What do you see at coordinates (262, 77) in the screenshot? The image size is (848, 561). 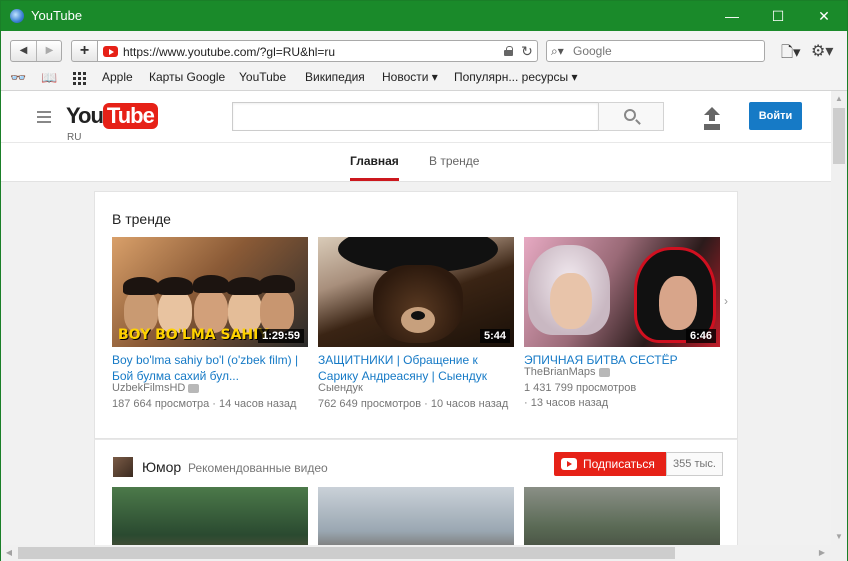 I see `bookmark-youtube: YouTube` at bounding box center [262, 77].